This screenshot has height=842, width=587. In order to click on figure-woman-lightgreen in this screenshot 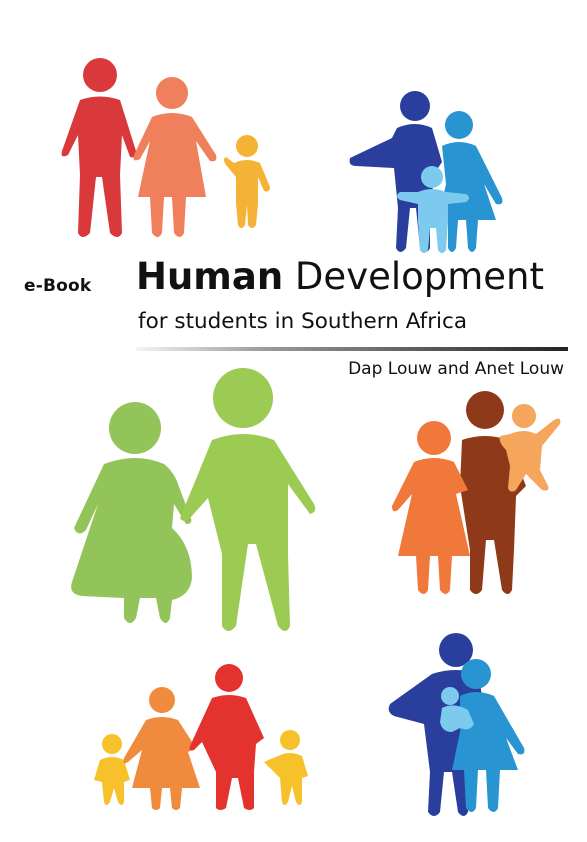, I will do `click(131, 512)`.